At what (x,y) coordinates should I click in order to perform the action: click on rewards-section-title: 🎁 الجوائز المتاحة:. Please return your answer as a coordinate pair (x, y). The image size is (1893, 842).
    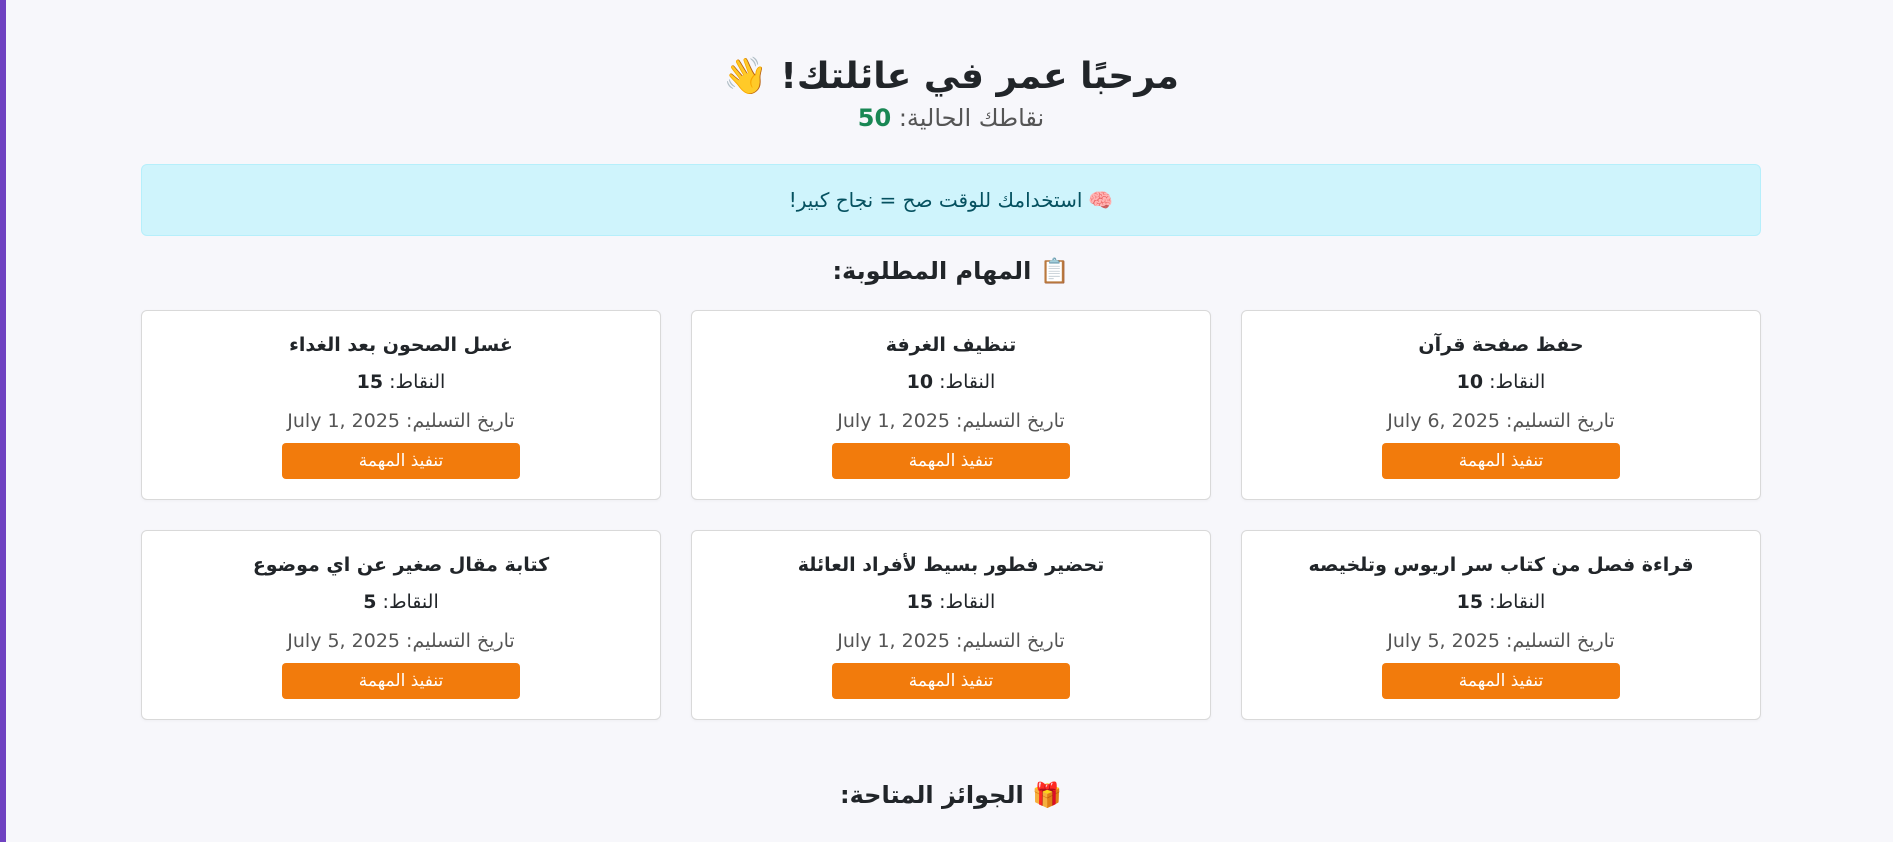
    Looking at the image, I should click on (951, 795).